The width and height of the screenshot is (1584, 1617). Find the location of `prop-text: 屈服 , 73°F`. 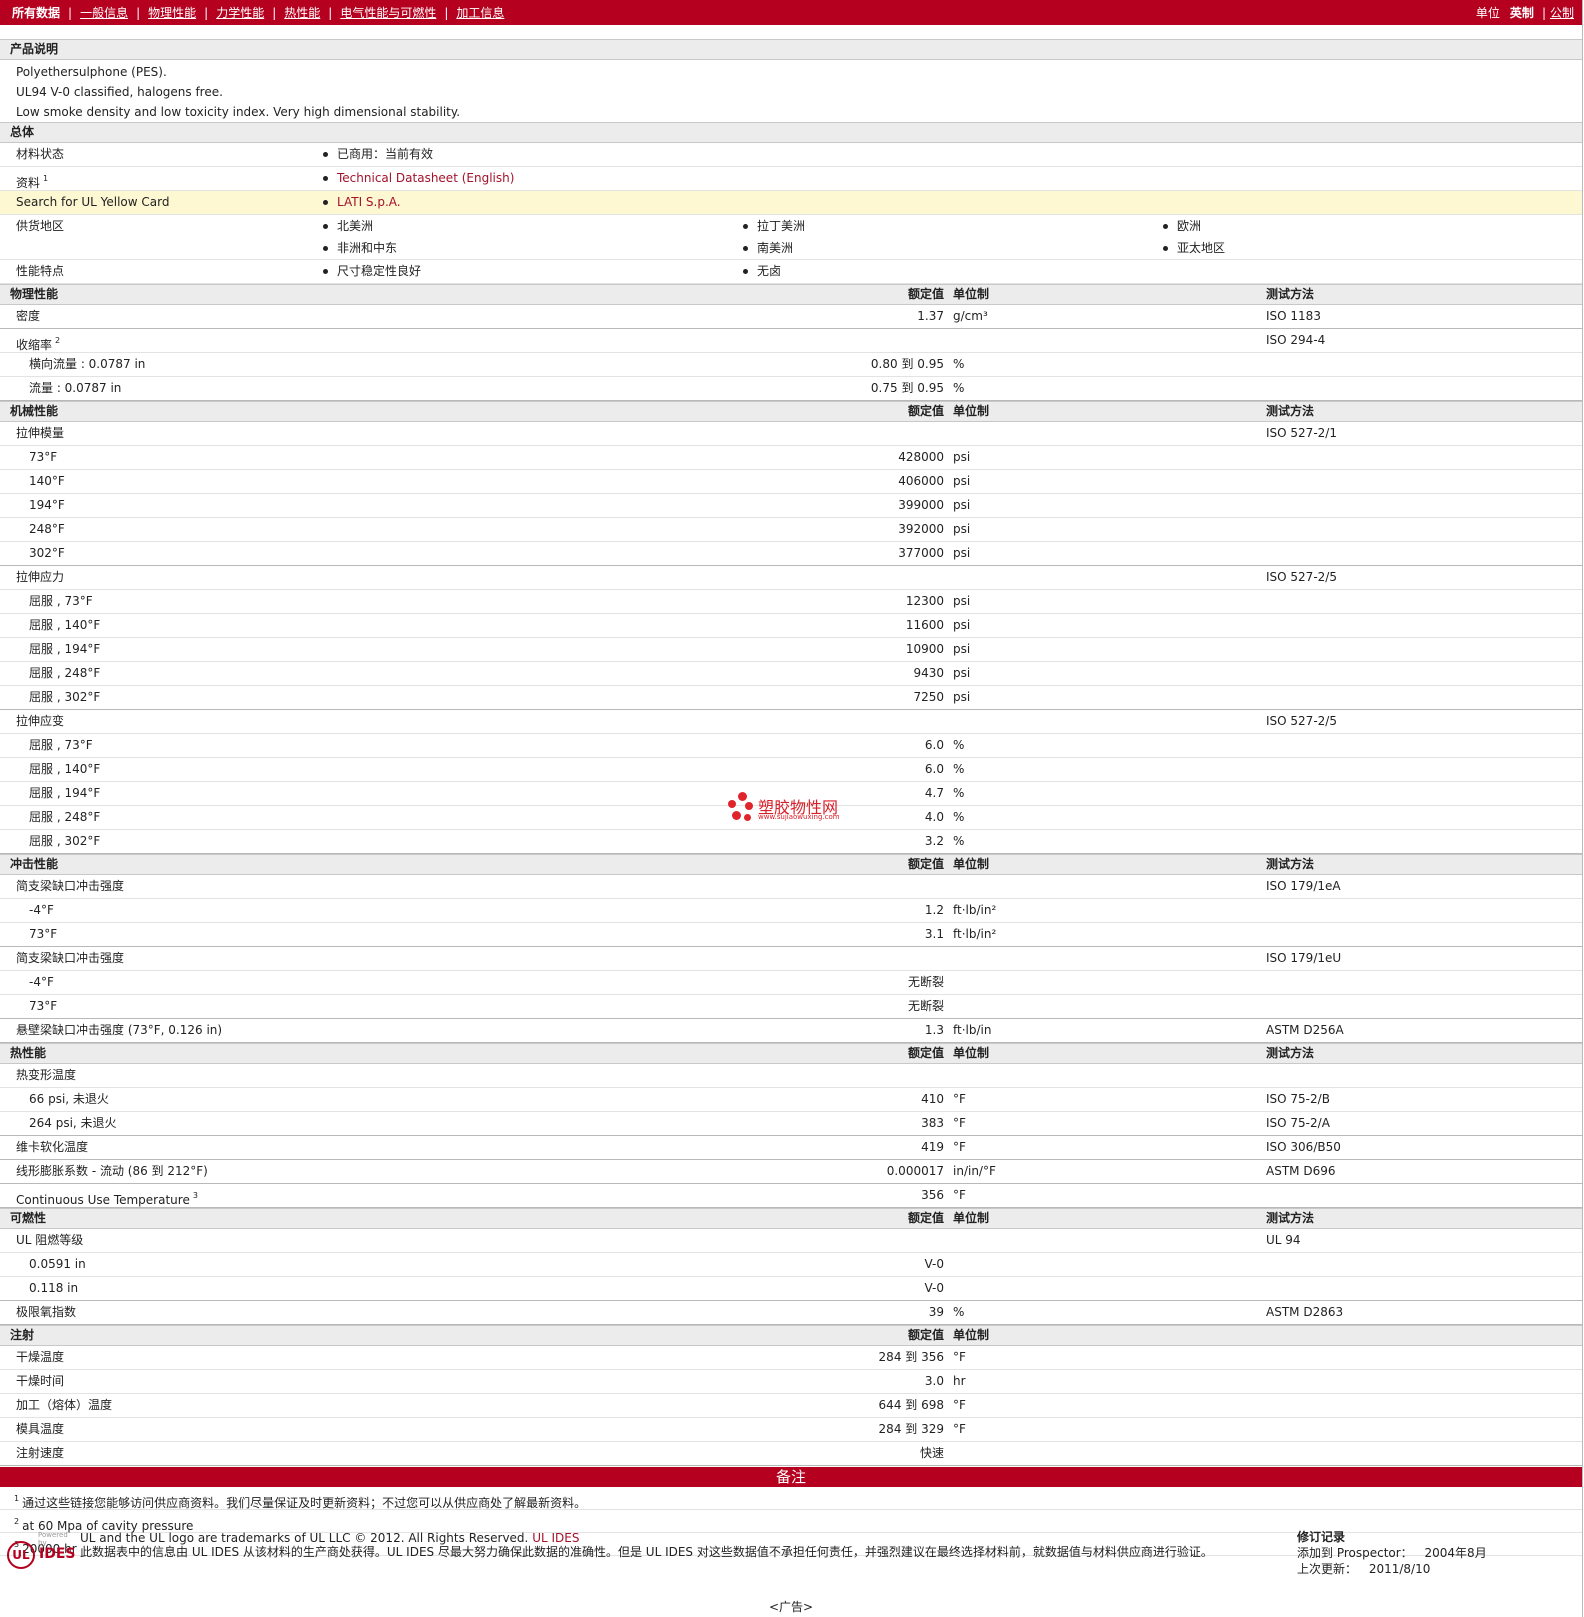

prop-text: 屈服 , 73°F is located at coordinates (61, 601).